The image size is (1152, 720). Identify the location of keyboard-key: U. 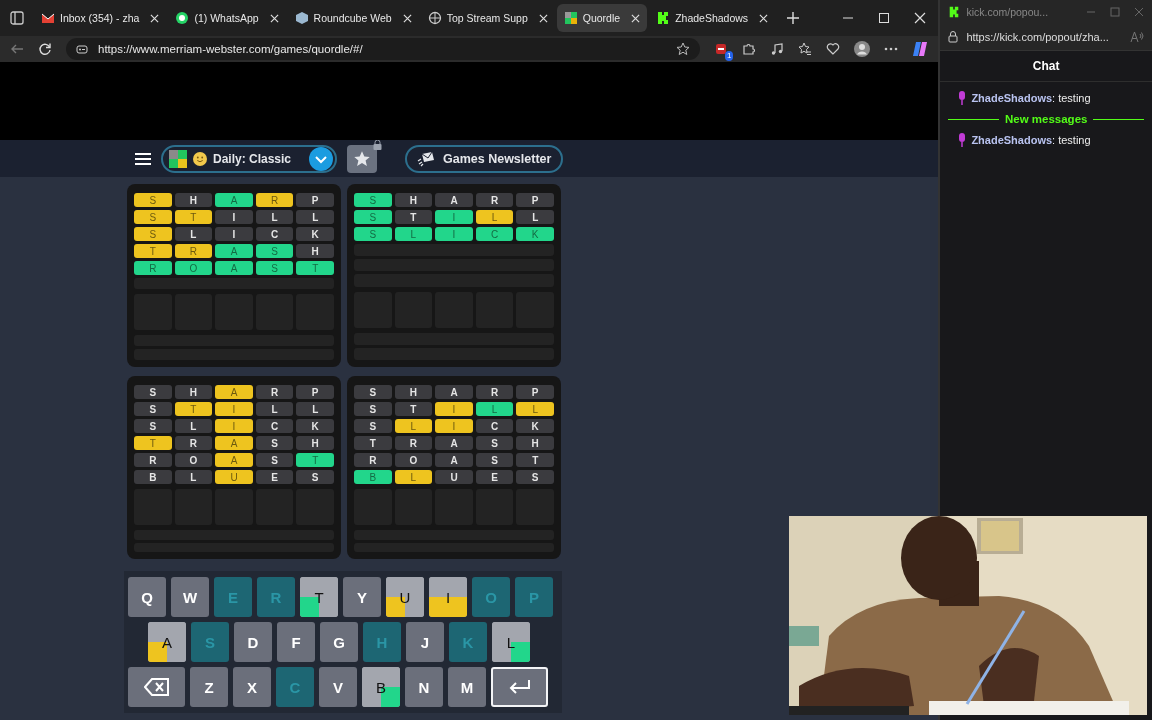
(405, 597).